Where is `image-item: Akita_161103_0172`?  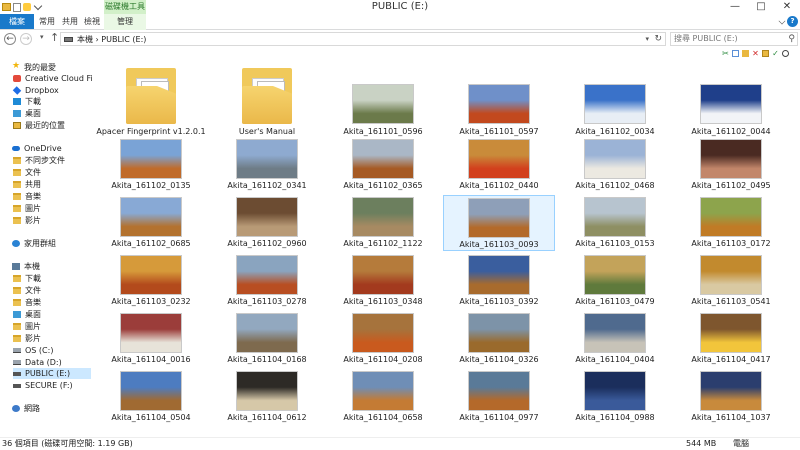 image-item: Akita_161103_0172 is located at coordinates (731, 223).